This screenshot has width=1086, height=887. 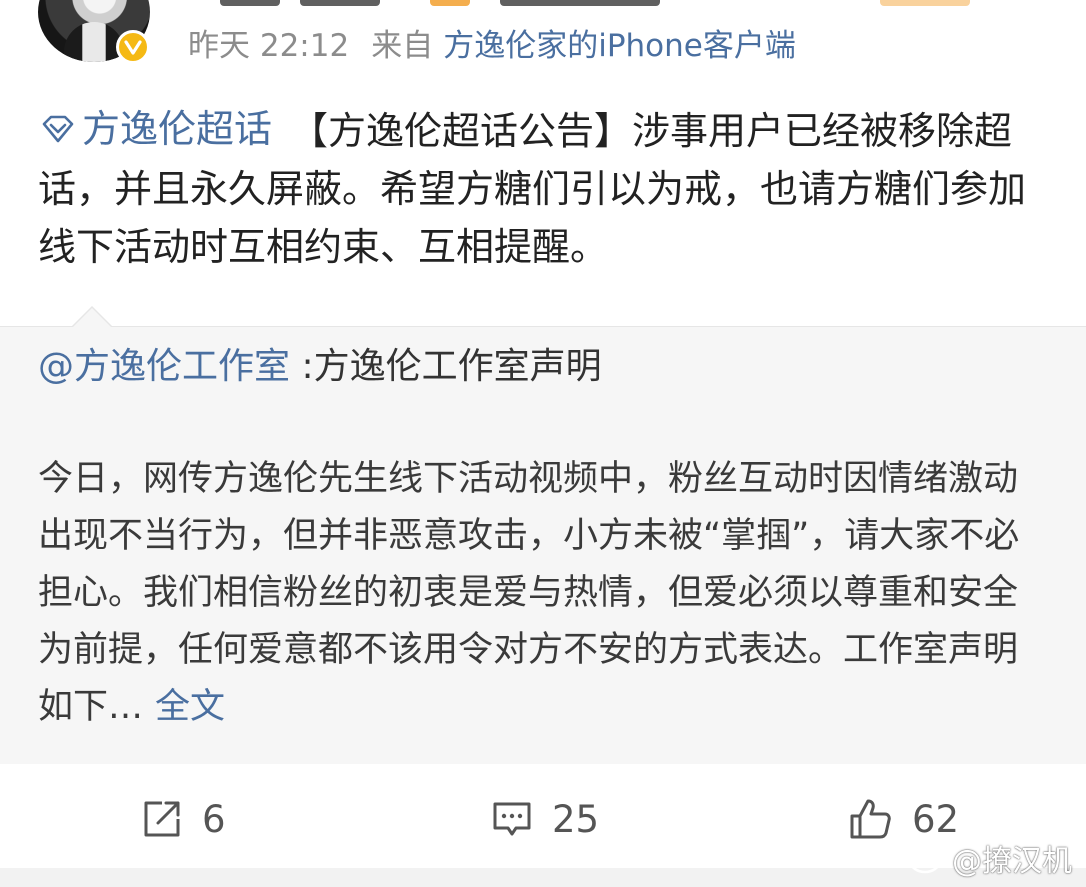 What do you see at coordinates (544, 819) in the screenshot?
I see `comment-button: 25` at bounding box center [544, 819].